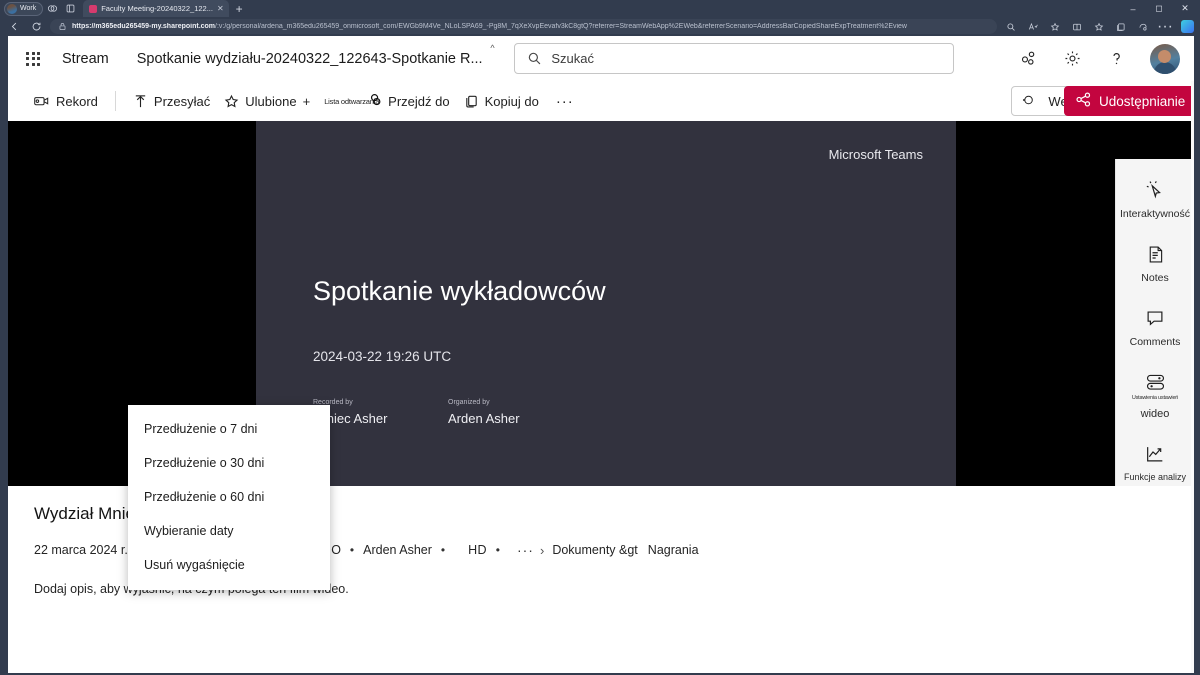 Image resolution: width=1200 pixels, height=675 pixels. I want to click on organized-by-block: Organized by Arden Asher, so click(484, 413).